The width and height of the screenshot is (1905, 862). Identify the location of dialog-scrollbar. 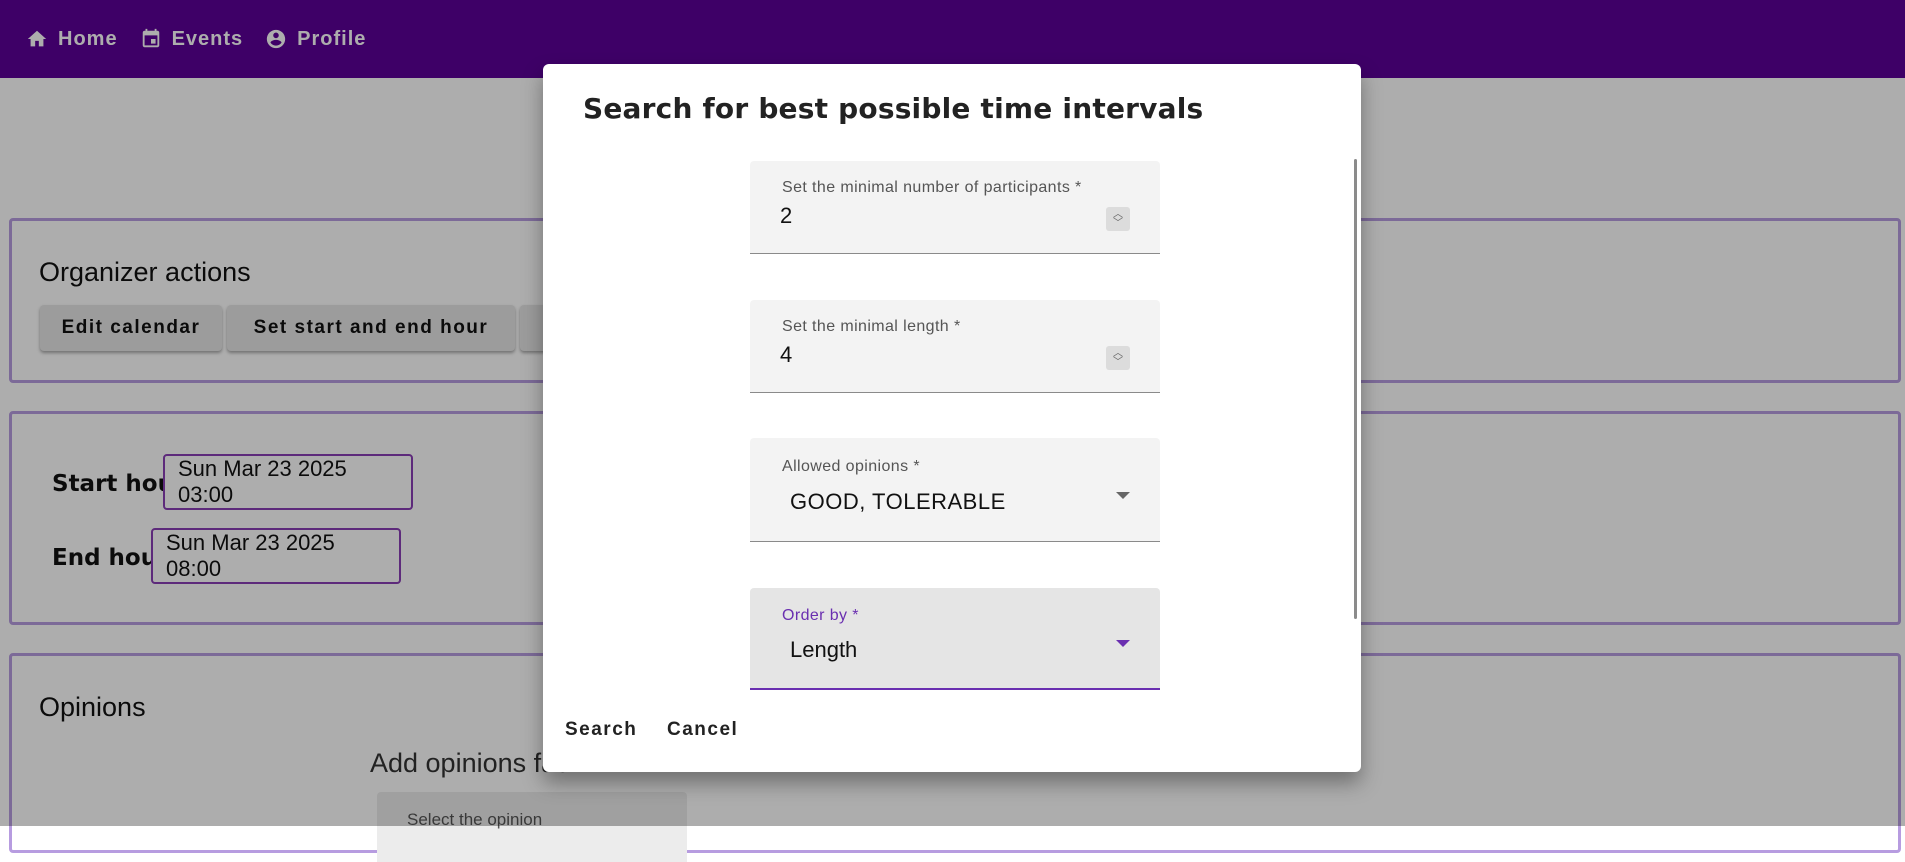
(1355, 389).